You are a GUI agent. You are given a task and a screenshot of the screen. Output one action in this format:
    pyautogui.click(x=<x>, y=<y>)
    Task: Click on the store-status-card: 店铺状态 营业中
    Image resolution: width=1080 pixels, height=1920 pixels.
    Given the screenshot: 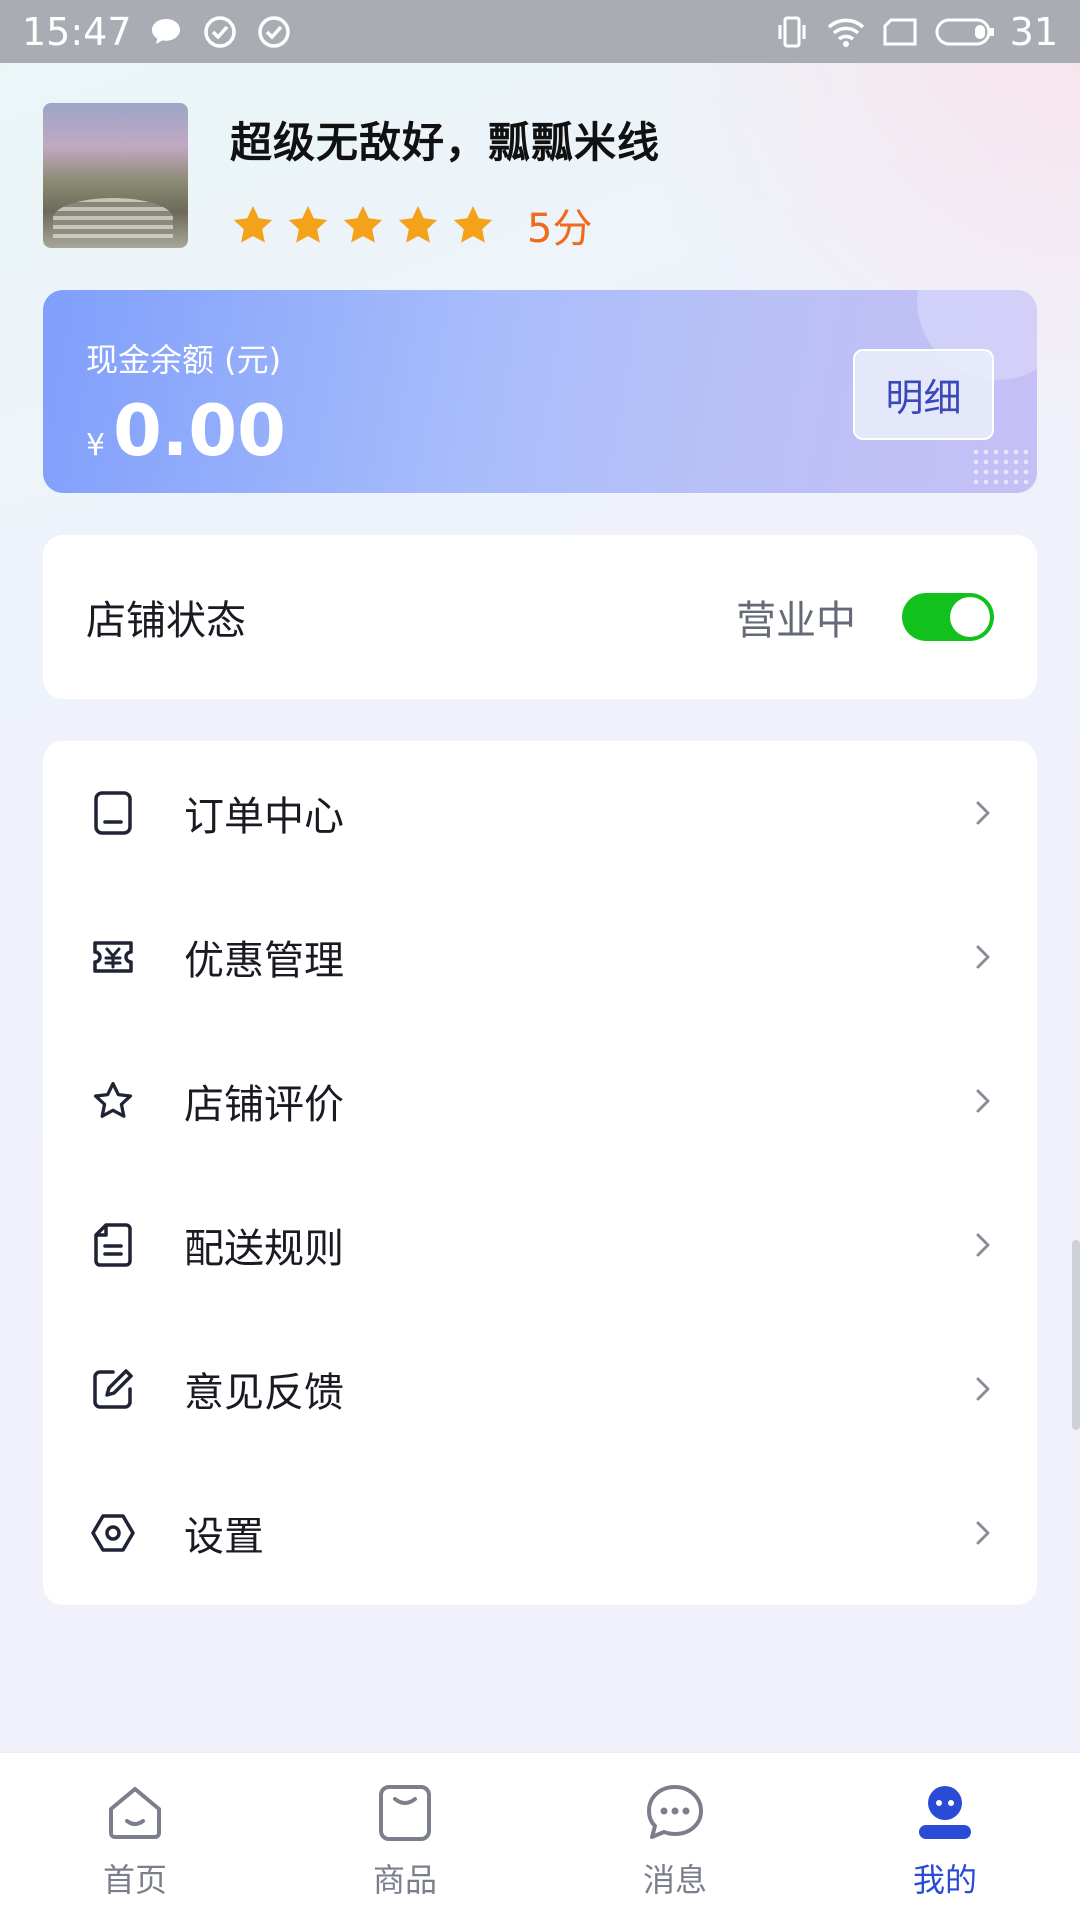 What is the action you would take?
    pyautogui.click(x=540, y=617)
    